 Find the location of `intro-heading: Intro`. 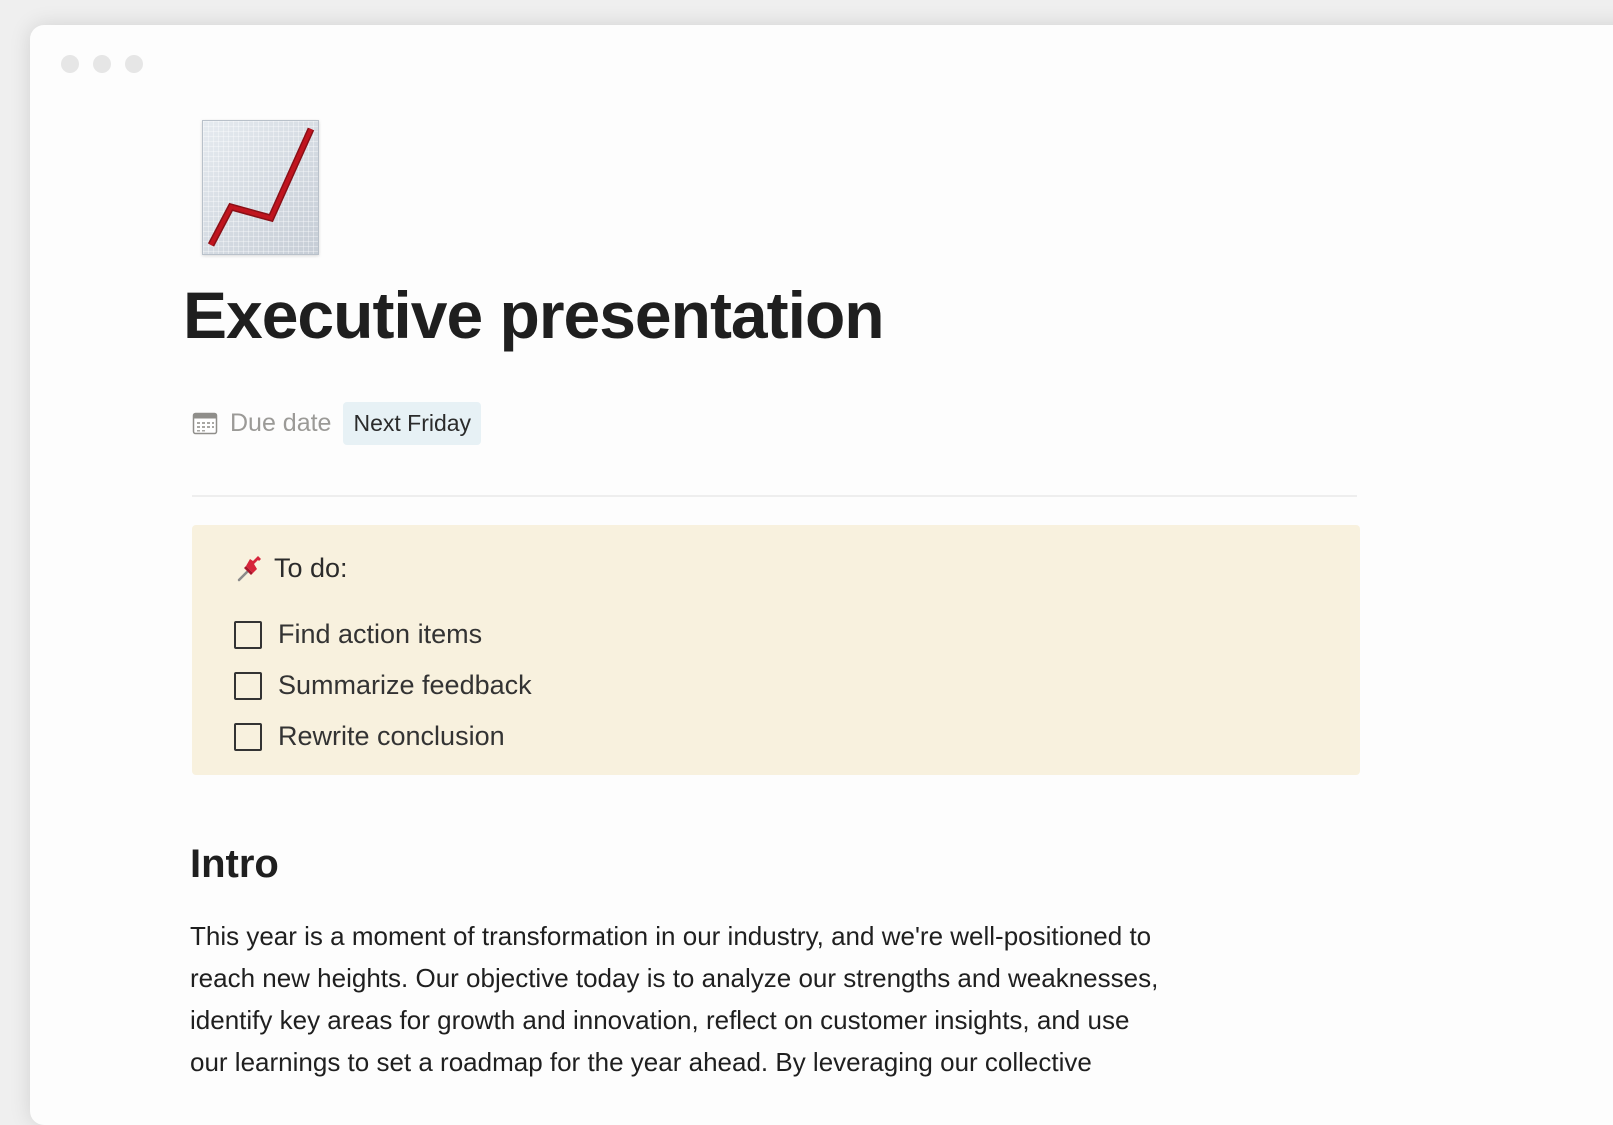

intro-heading: Intro is located at coordinates (234, 864).